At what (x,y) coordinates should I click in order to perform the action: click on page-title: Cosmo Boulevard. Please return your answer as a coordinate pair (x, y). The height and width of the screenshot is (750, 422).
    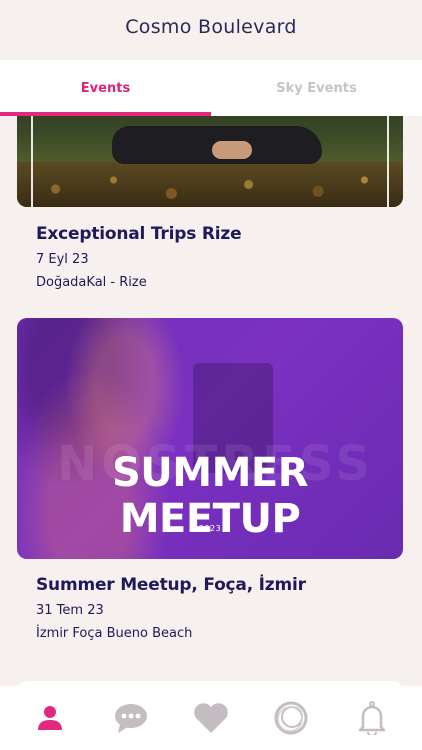
    Looking at the image, I should click on (211, 27).